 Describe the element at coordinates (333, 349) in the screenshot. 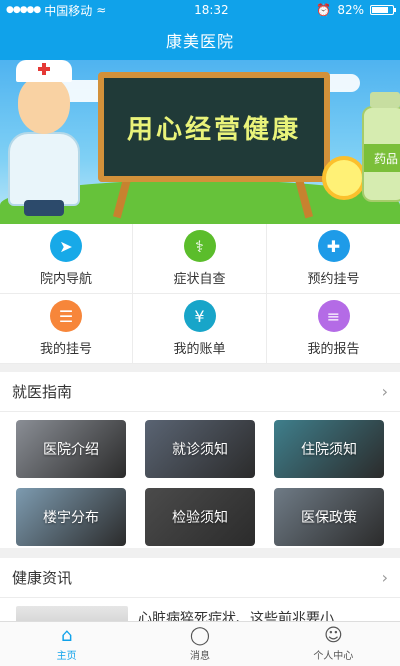

I see `quick-action-label: 我的报告` at that location.